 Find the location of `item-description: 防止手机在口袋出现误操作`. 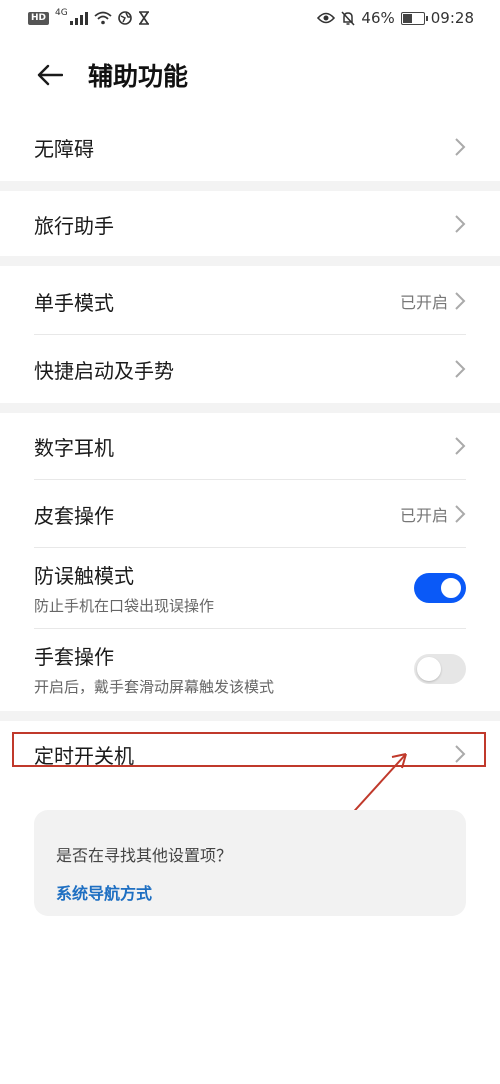

item-description: 防止手机在口袋出现误操作 is located at coordinates (124, 606).